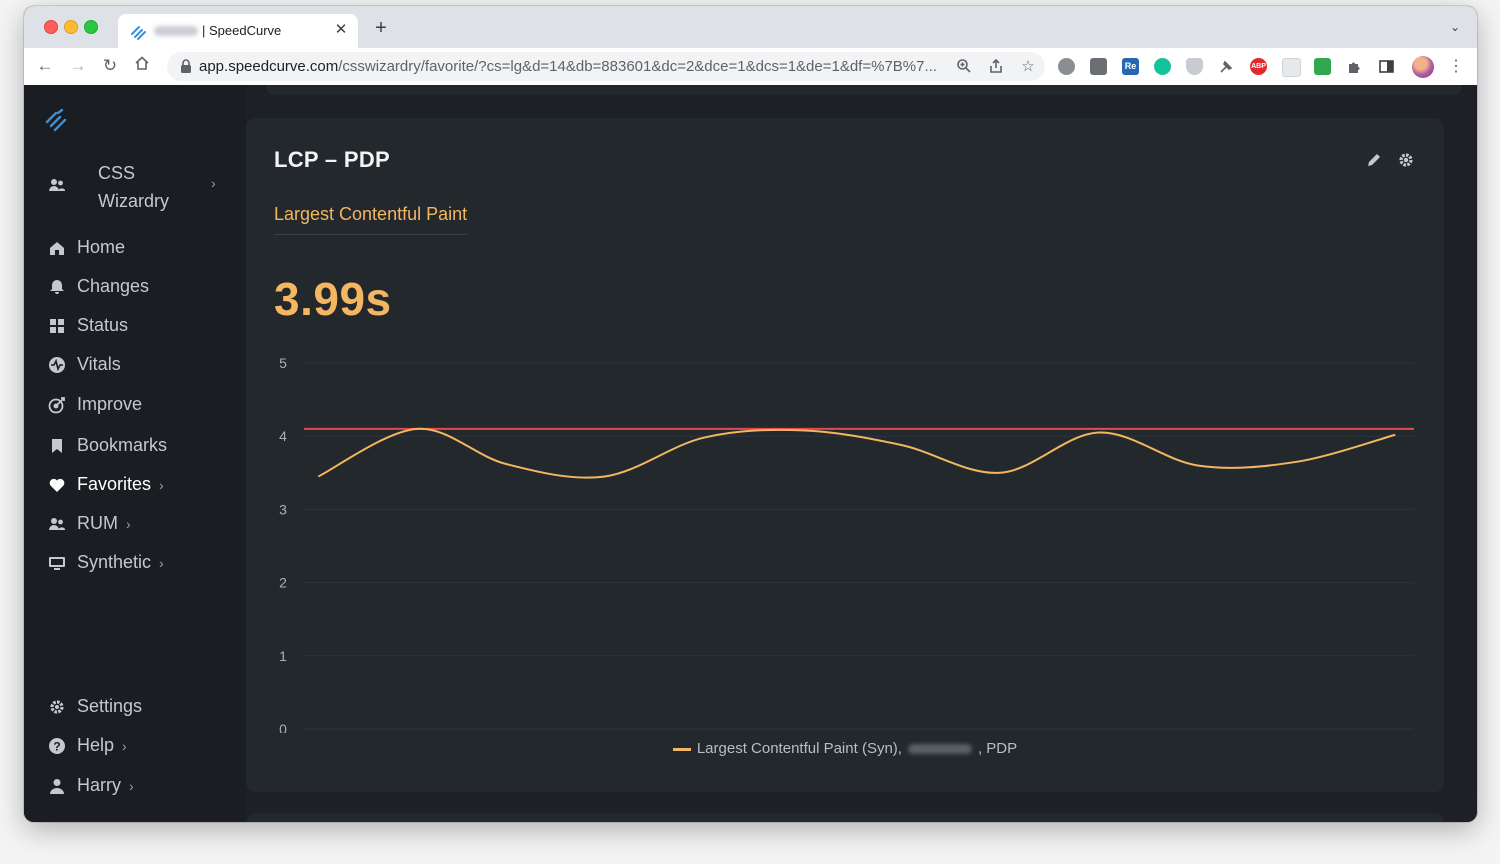  Describe the element at coordinates (57, 563) in the screenshot. I see `monitor-icon` at that location.